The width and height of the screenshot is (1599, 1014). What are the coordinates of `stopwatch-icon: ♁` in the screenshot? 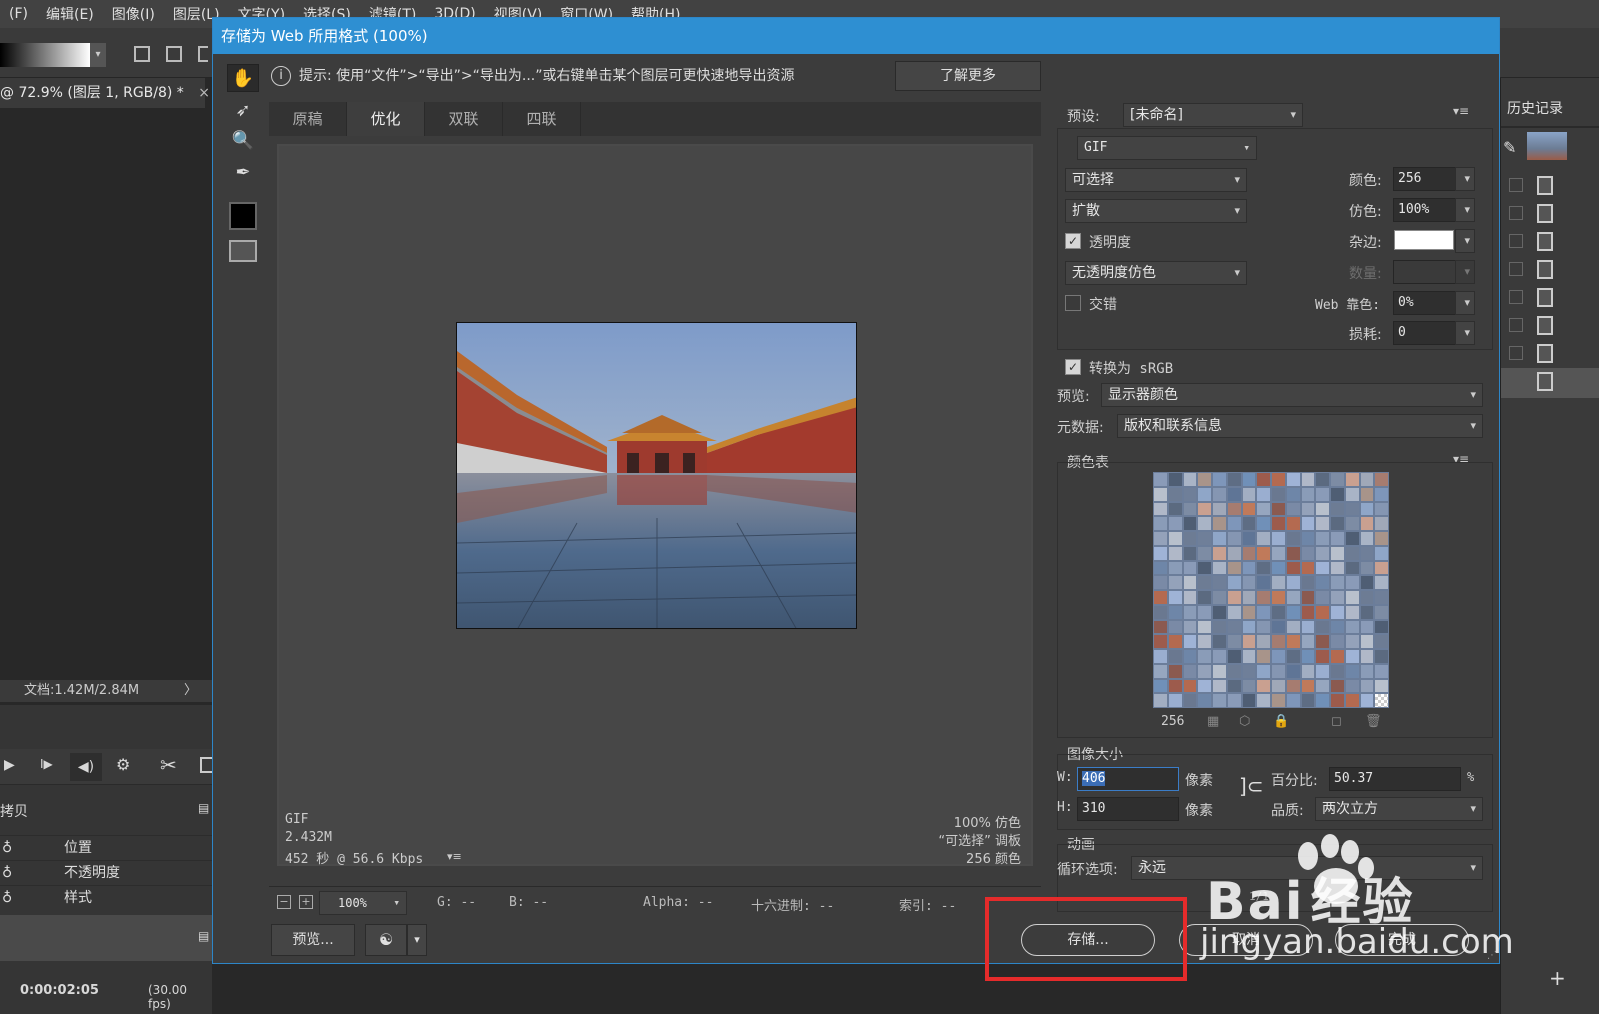 It's located at (7, 873).